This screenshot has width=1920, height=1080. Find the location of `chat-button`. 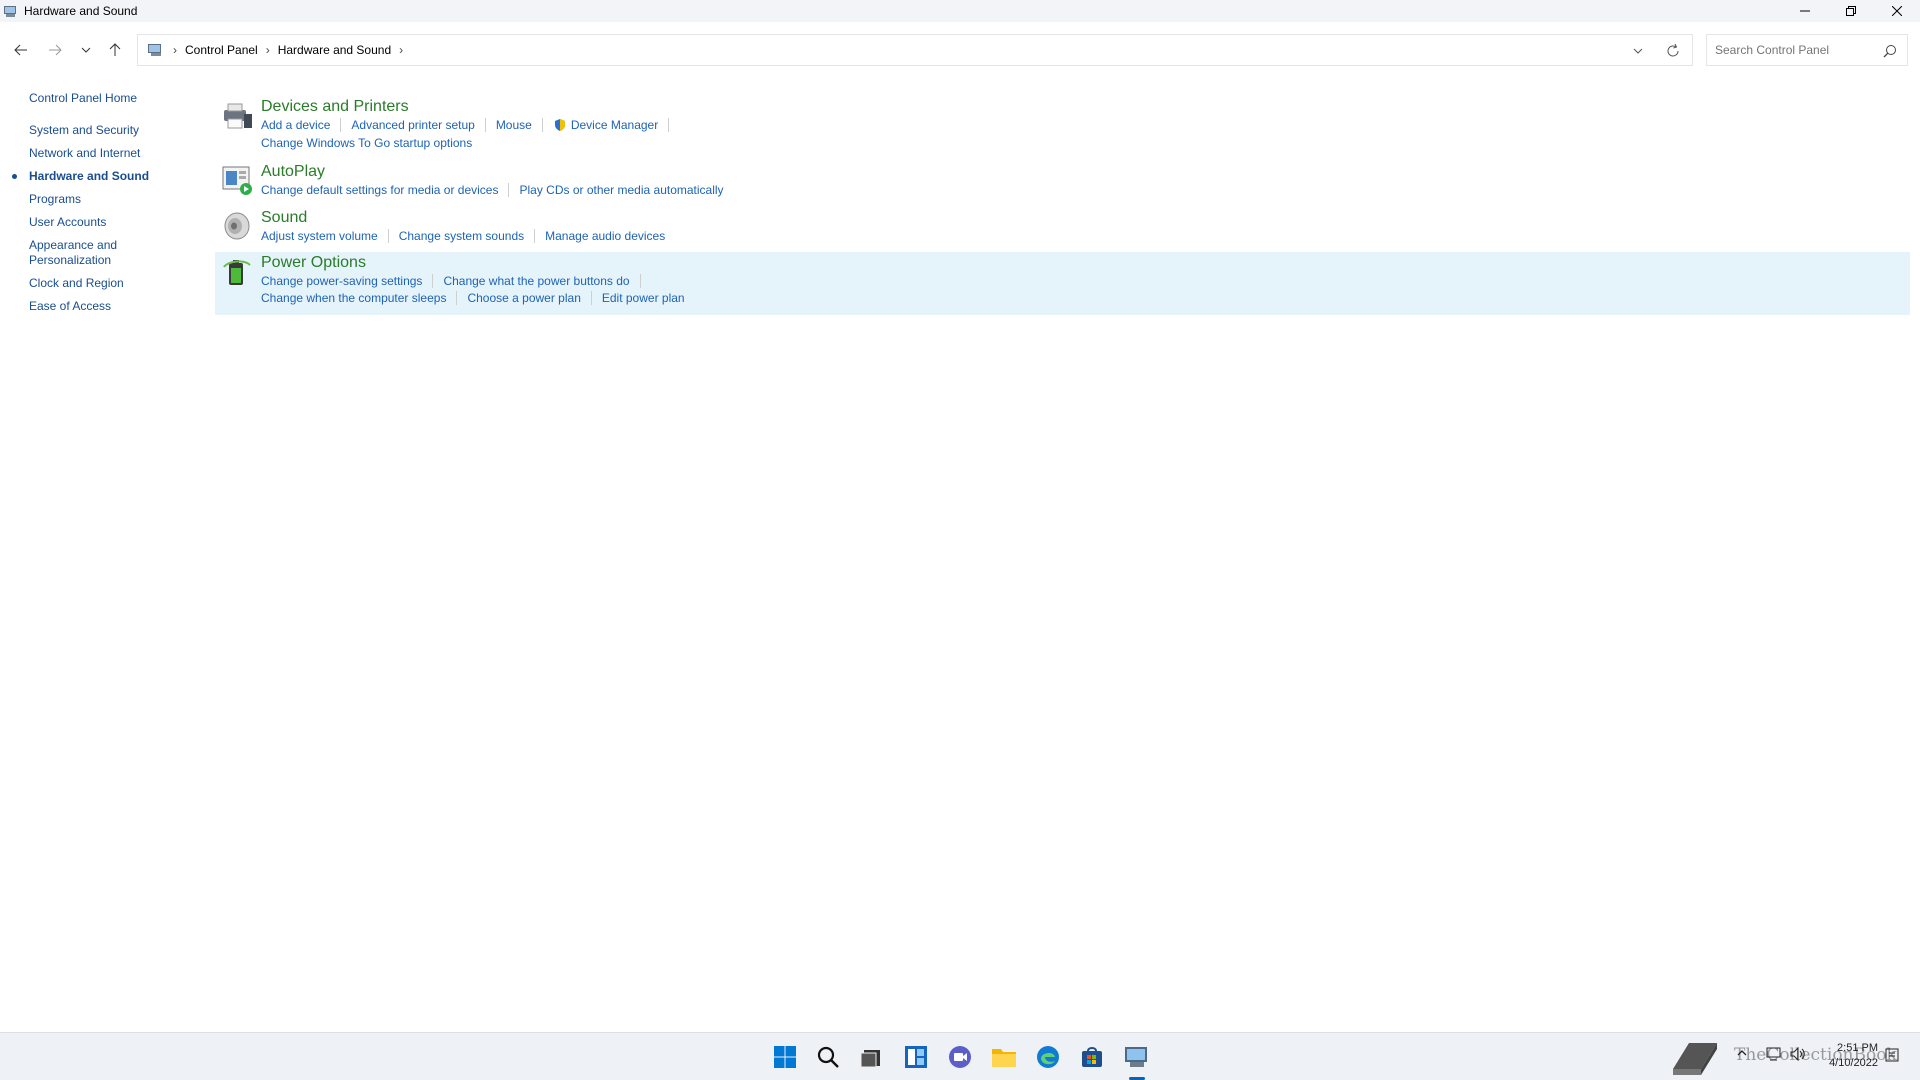

chat-button is located at coordinates (960, 1057).